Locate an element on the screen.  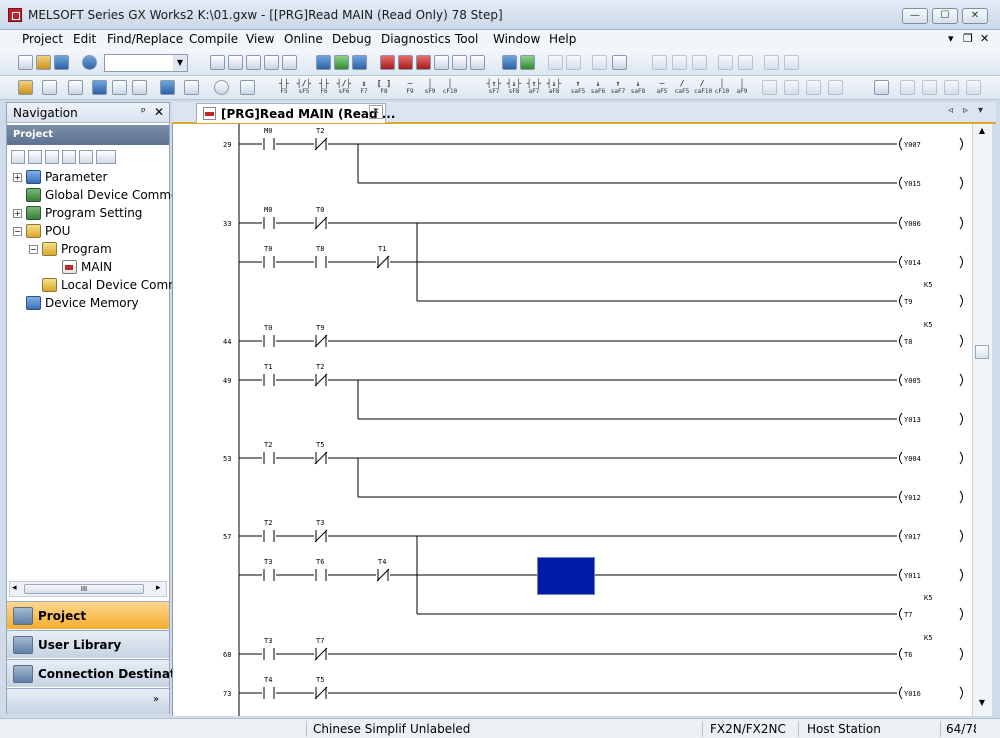
ladder-zoom-in-icon is located at coordinates (659, 62).